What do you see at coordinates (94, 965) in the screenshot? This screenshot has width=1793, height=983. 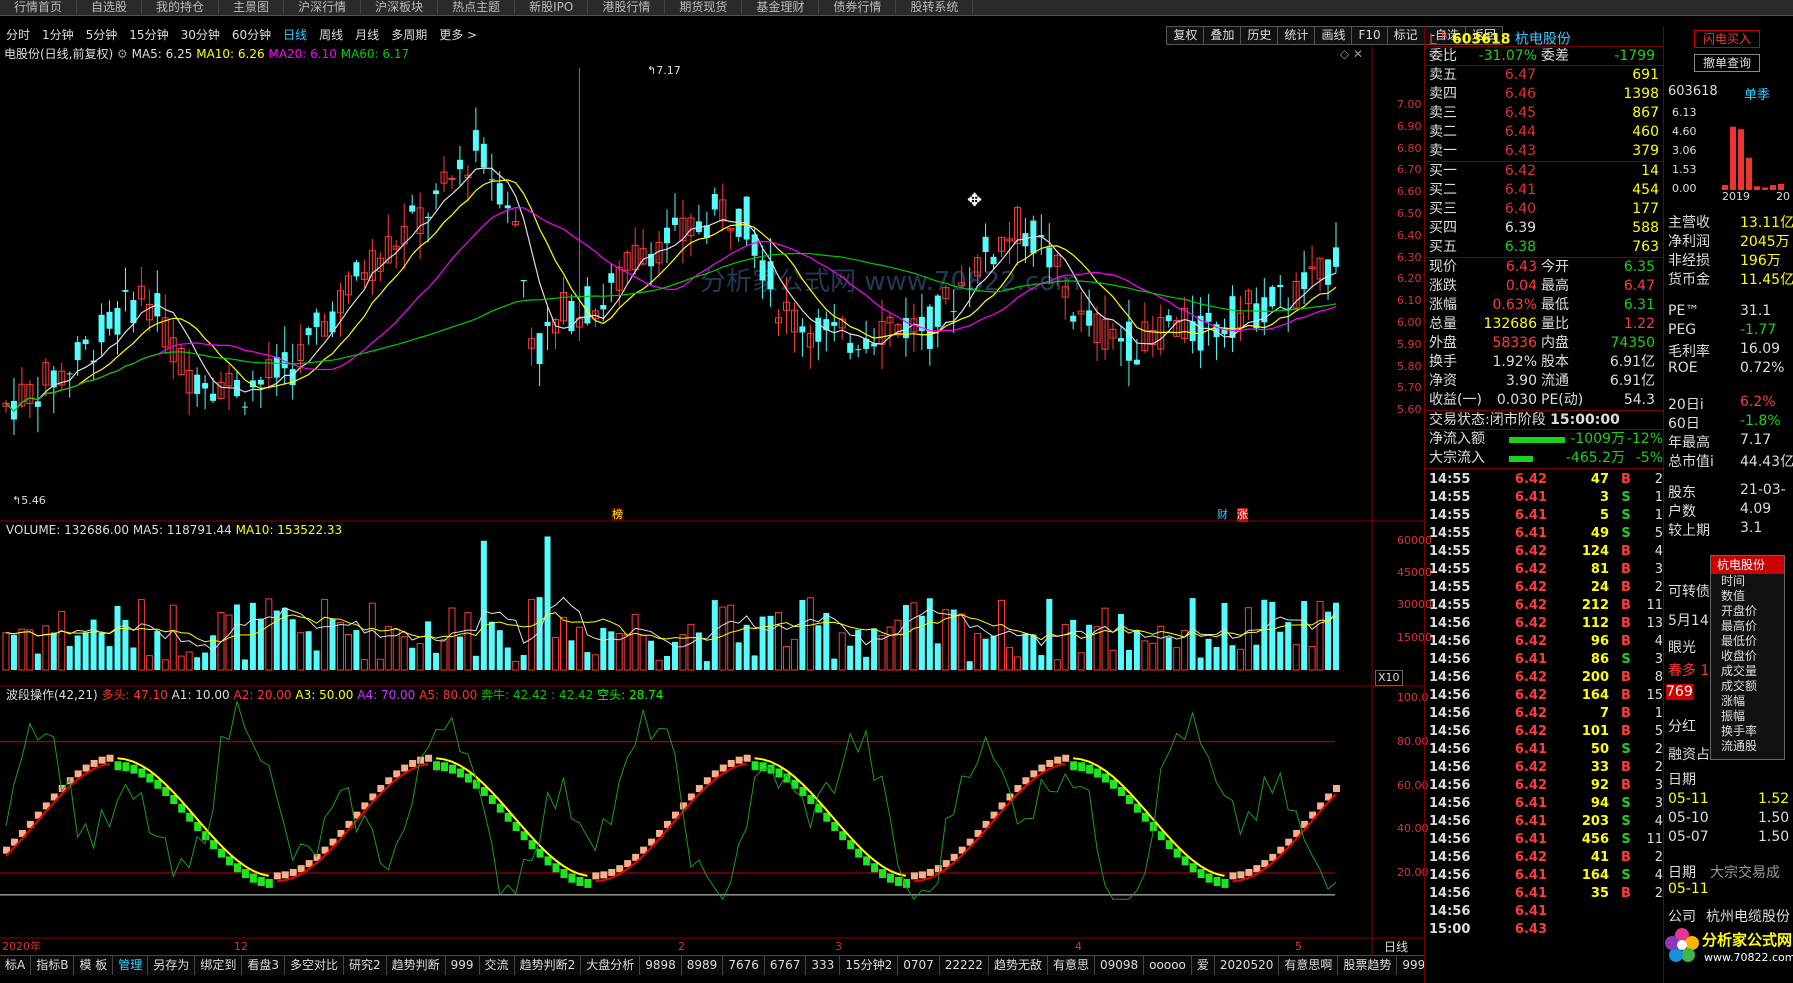 I see `indicator-tab: 模 板` at bounding box center [94, 965].